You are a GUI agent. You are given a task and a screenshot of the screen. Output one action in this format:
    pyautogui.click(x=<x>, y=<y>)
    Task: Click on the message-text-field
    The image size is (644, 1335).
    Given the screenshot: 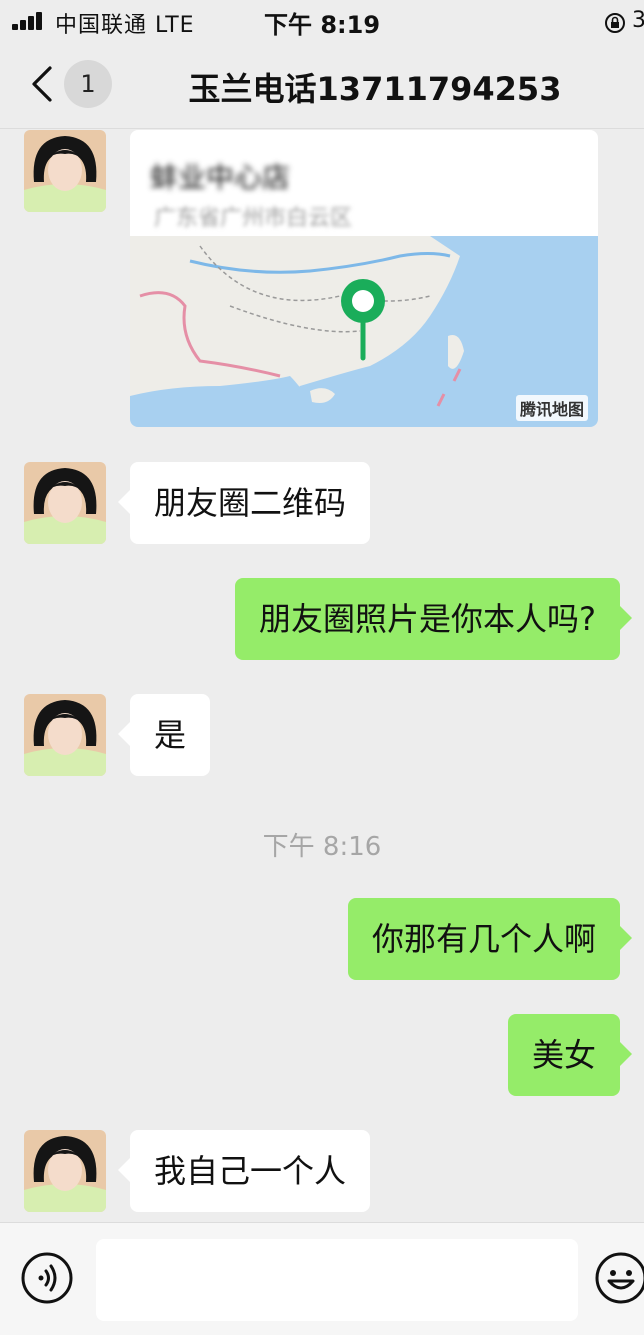 What is the action you would take?
    pyautogui.click(x=337, y=1280)
    